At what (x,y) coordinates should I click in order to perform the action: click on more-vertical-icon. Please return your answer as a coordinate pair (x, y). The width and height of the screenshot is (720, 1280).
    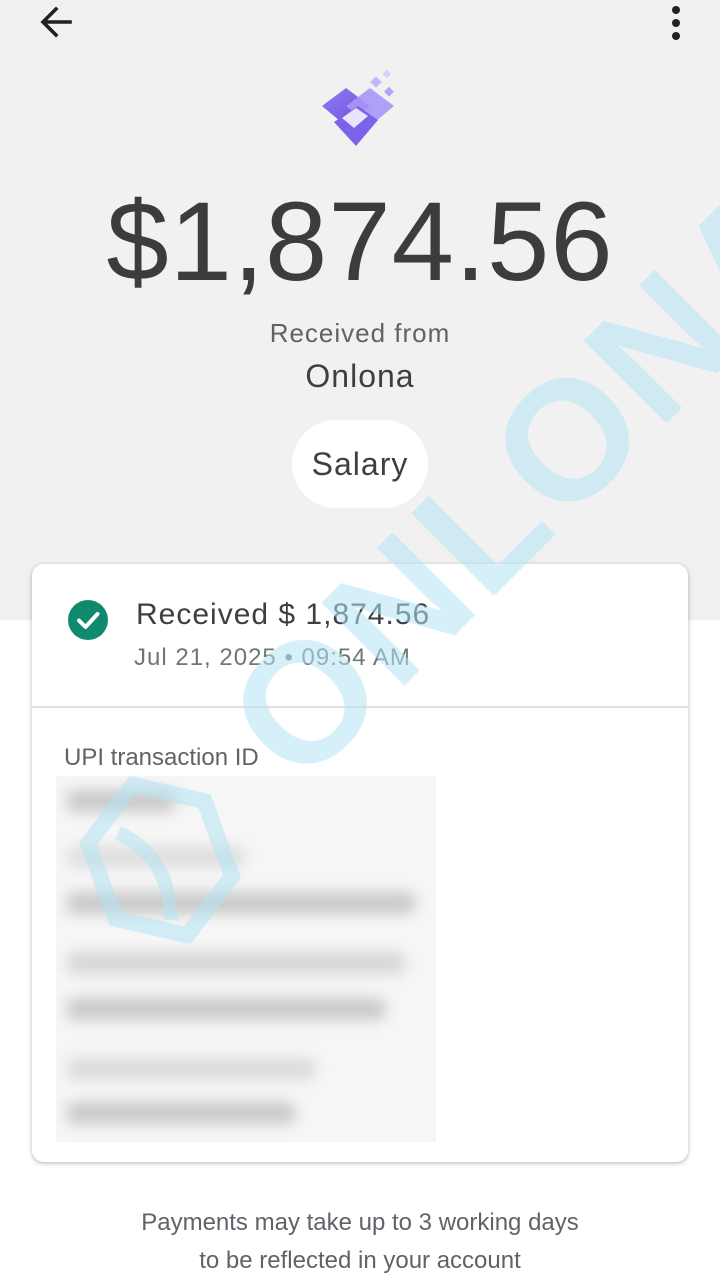
    Looking at the image, I should click on (676, 23).